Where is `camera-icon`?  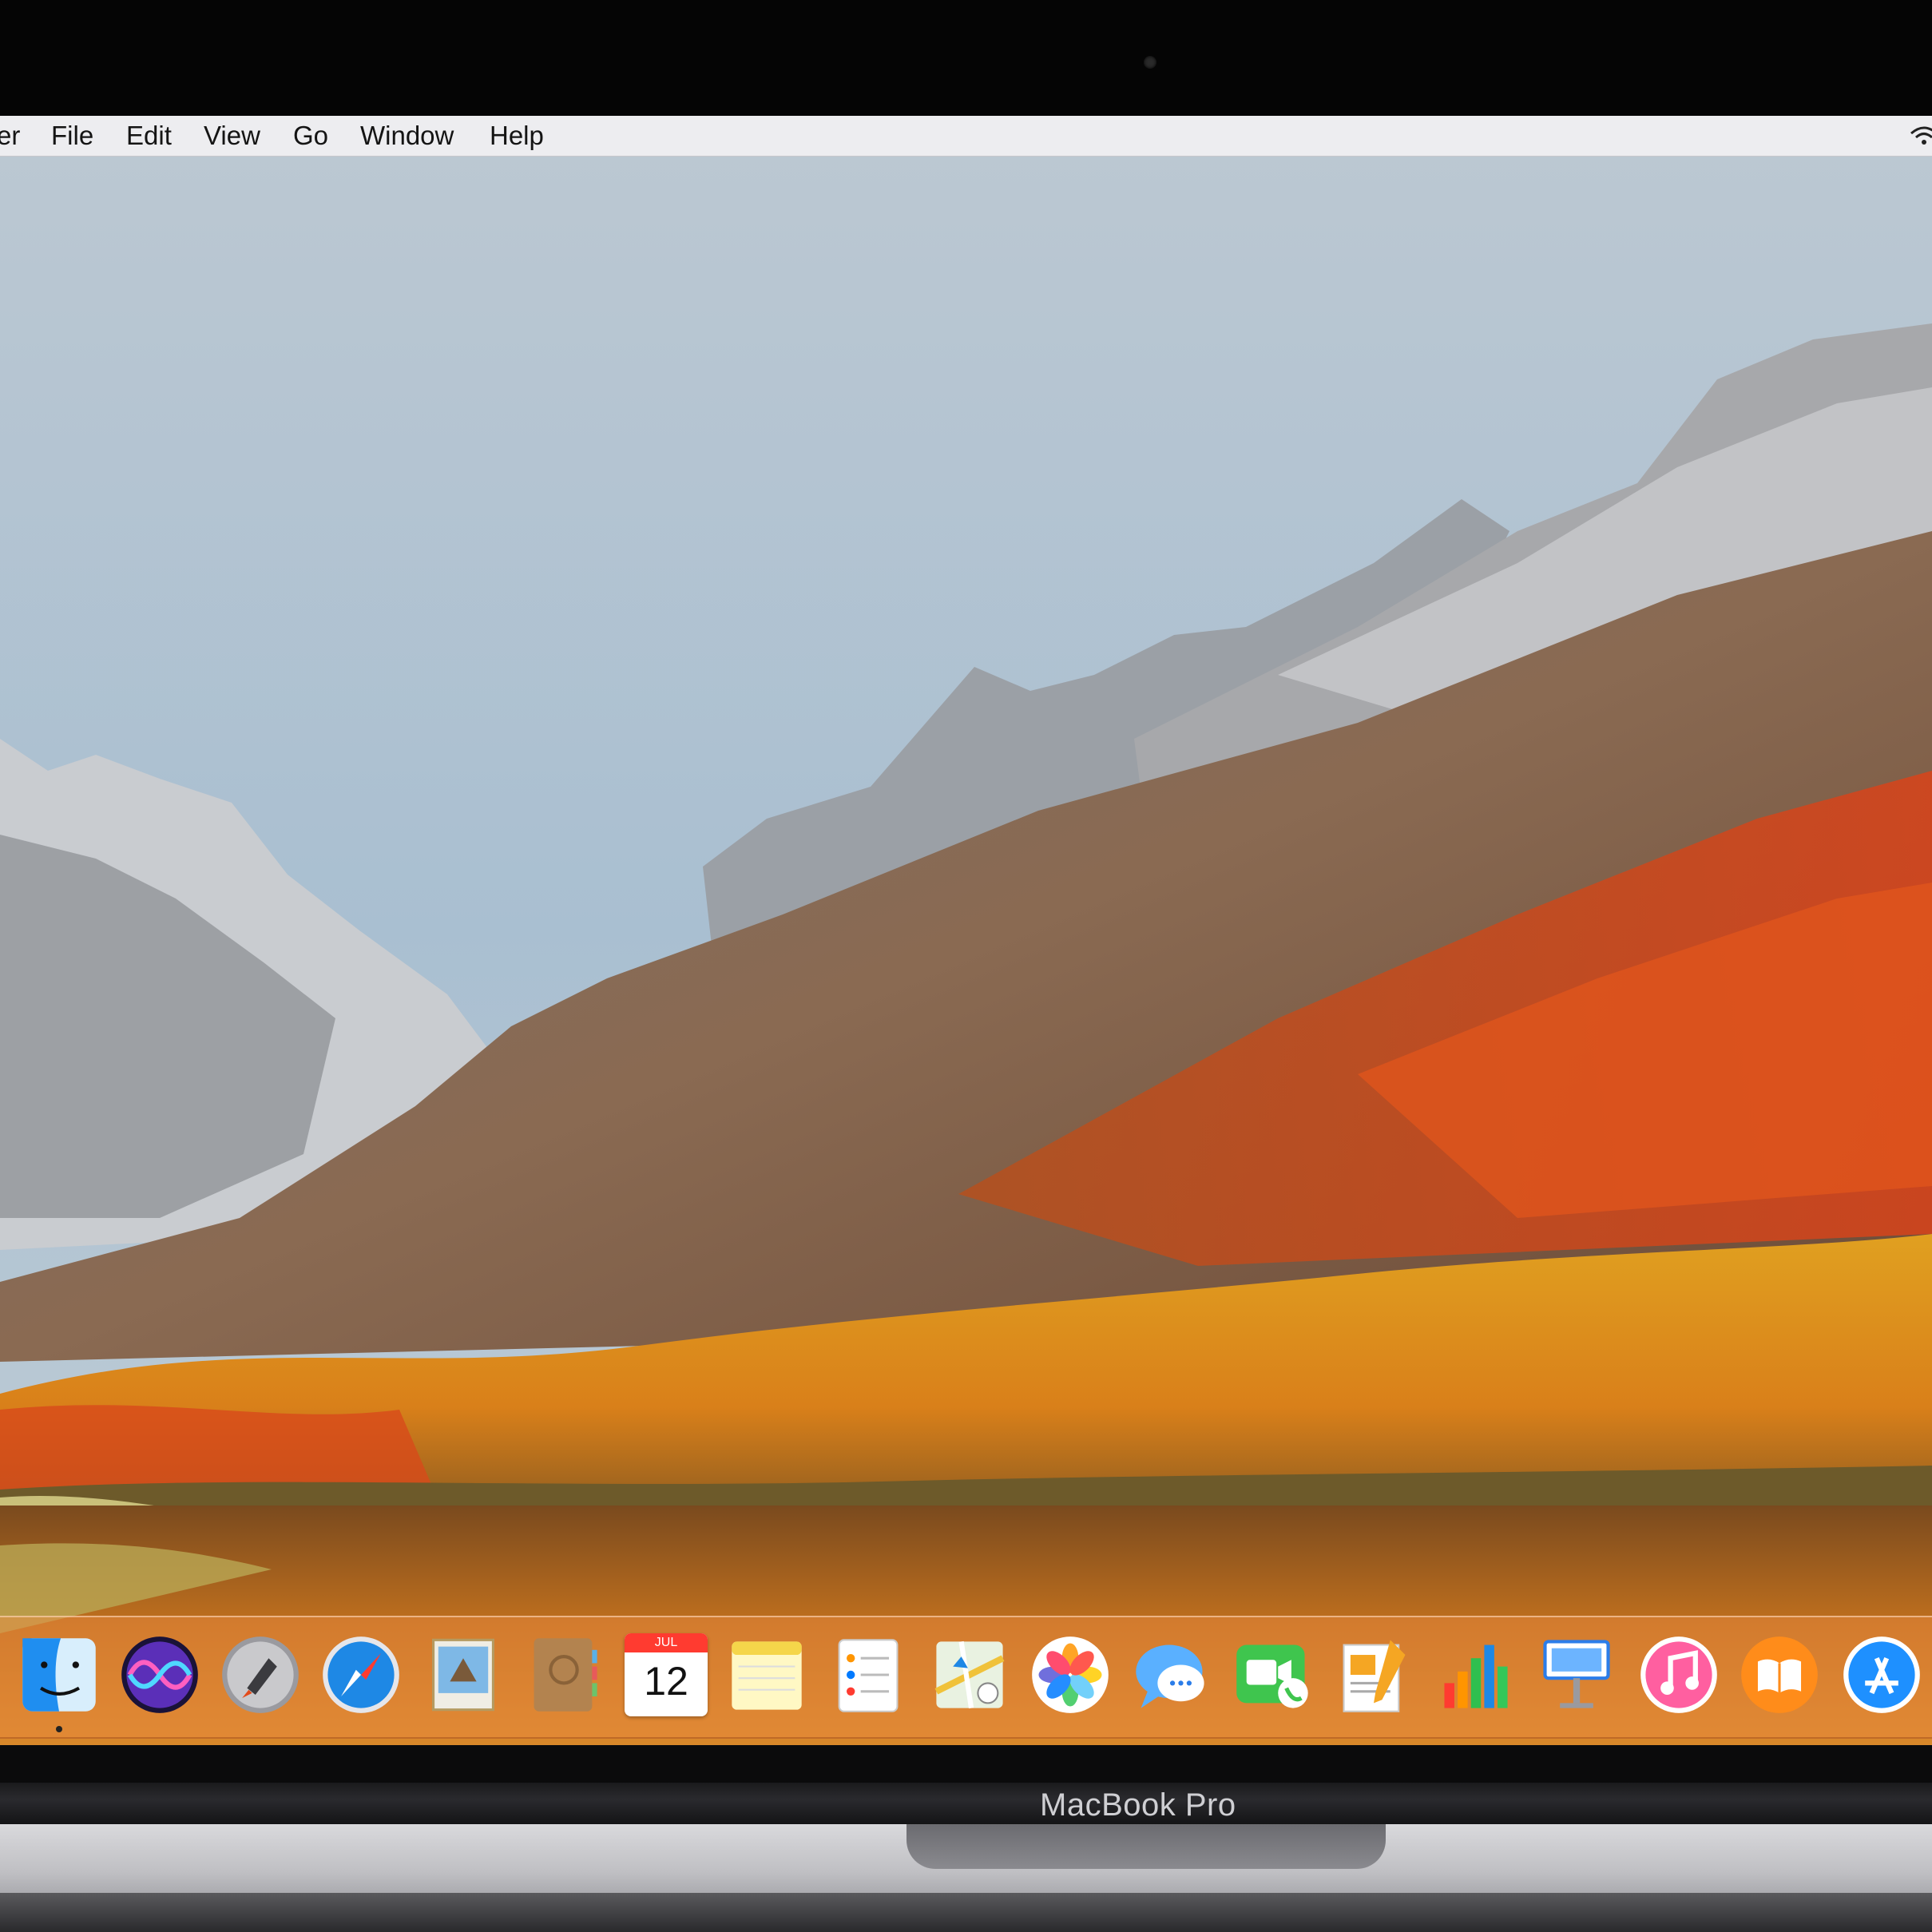 camera-icon is located at coordinates (1150, 63).